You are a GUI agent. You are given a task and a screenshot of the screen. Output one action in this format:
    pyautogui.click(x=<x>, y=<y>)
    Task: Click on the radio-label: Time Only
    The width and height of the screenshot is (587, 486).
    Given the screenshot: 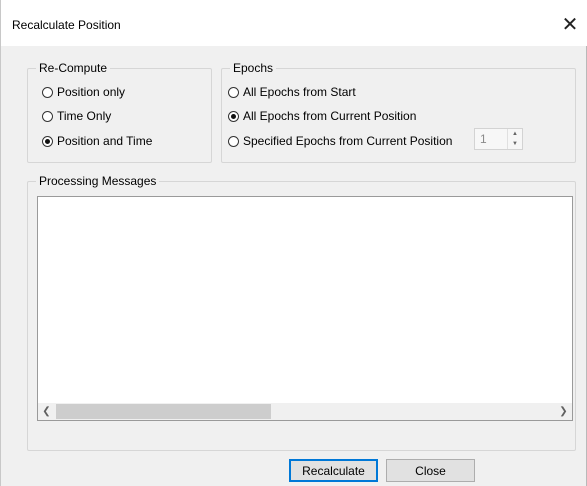 What is the action you would take?
    pyautogui.click(x=84, y=116)
    